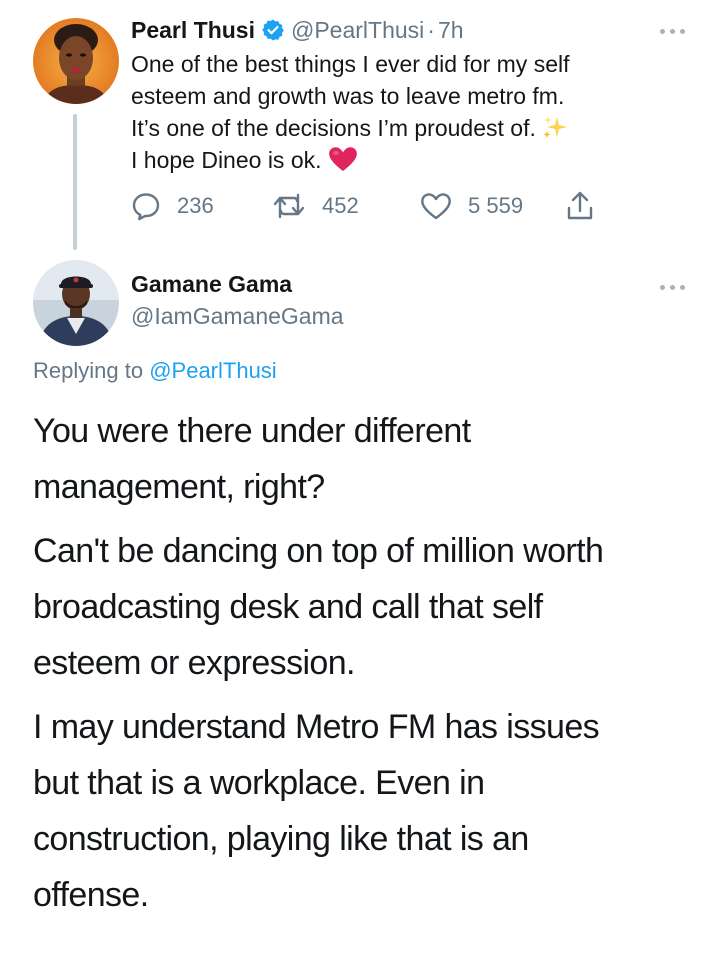  I want to click on reply-text-line: esteem or expression., so click(194, 663).